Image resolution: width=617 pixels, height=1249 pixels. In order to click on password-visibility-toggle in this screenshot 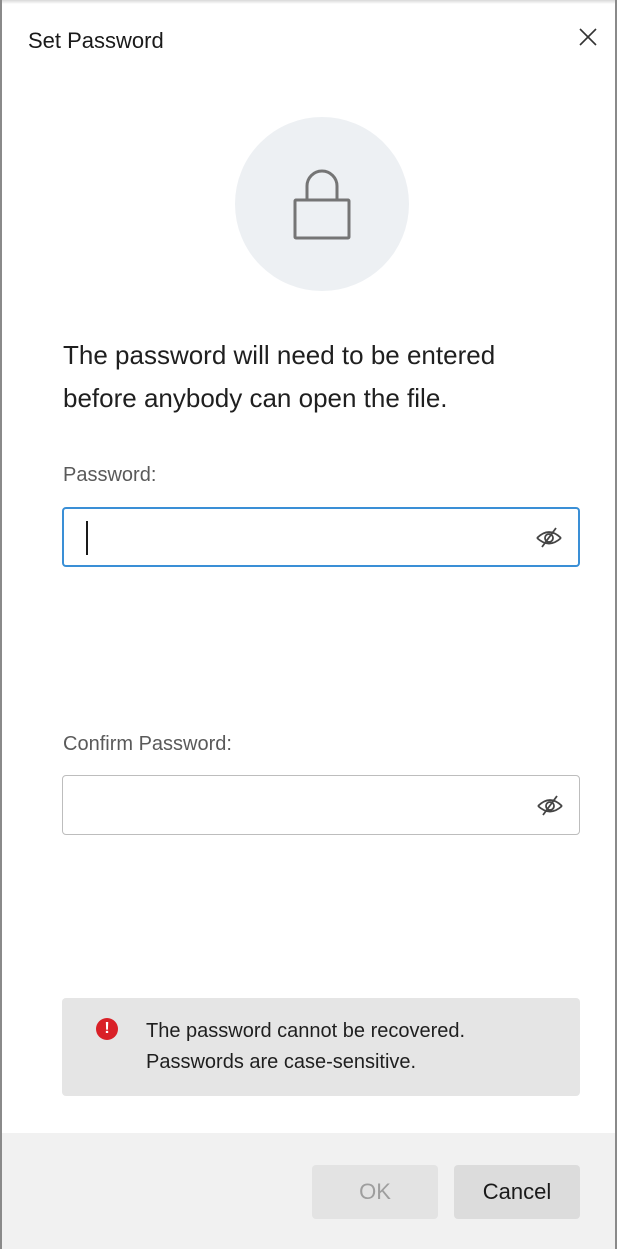, I will do `click(549, 537)`.